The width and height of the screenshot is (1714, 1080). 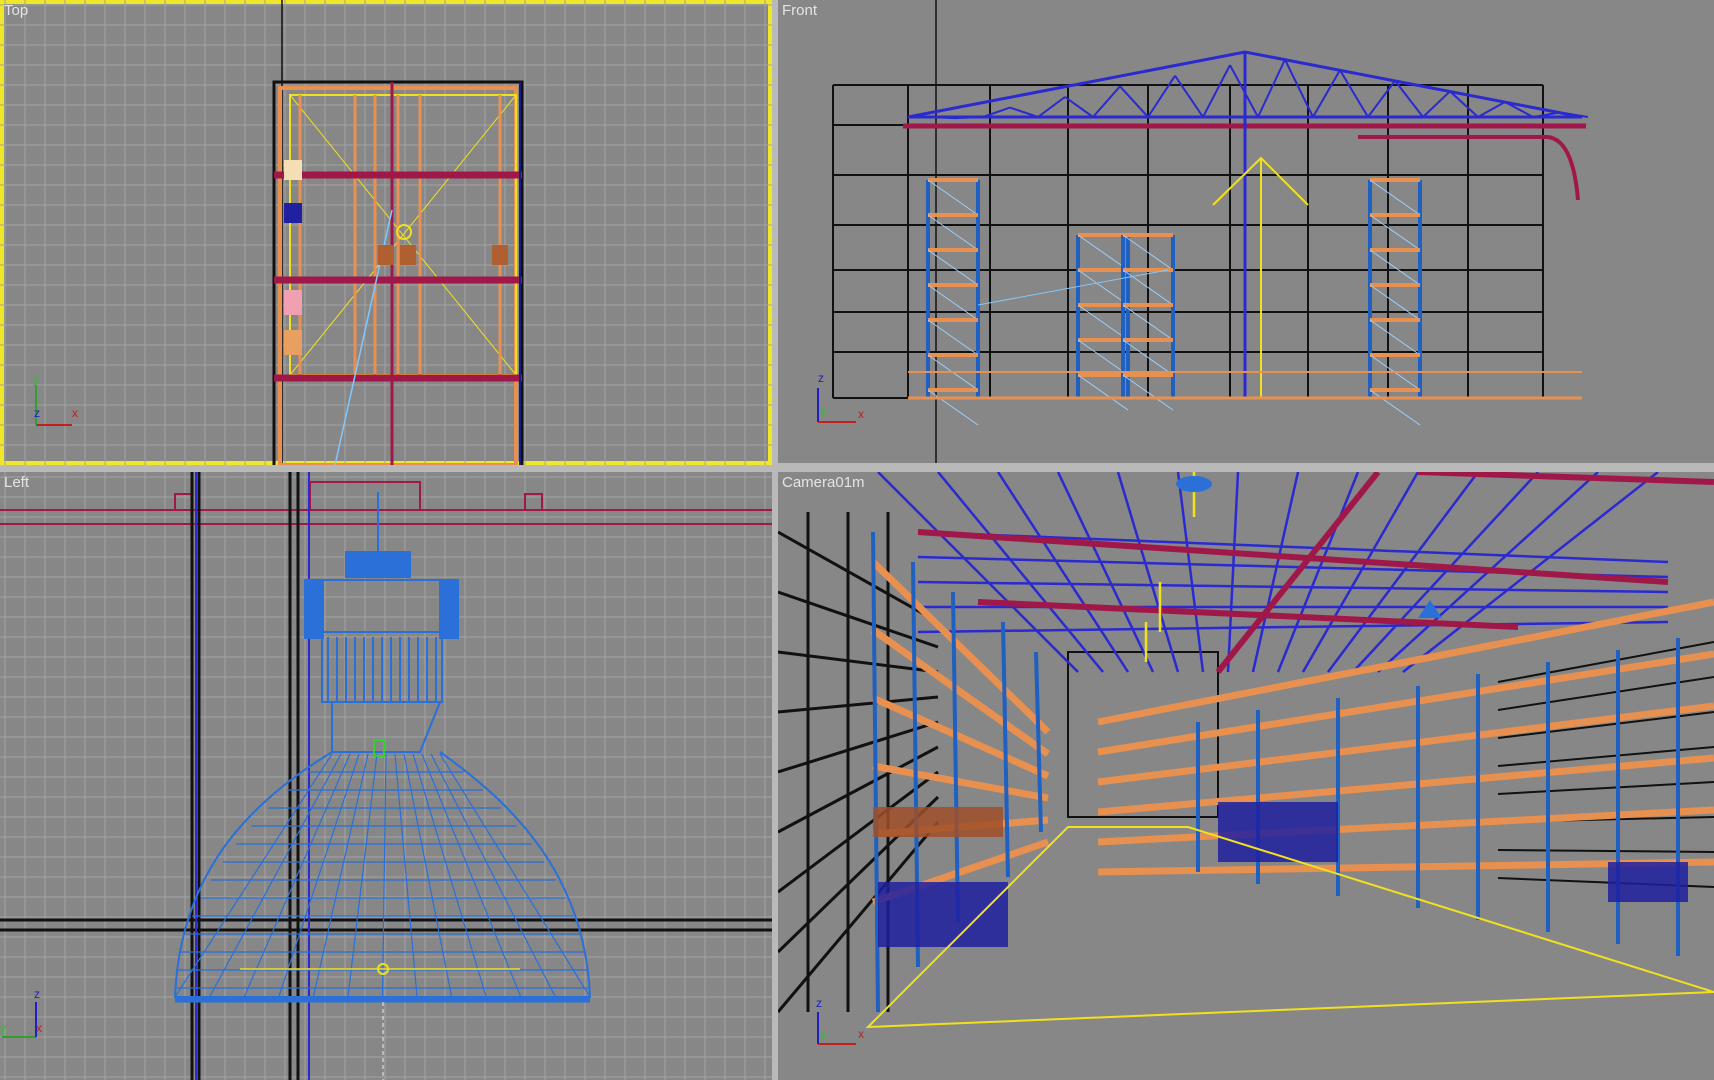 What do you see at coordinates (823, 482) in the screenshot?
I see `viewport-label-camera: Camera01m` at bounding box center [823, 482].